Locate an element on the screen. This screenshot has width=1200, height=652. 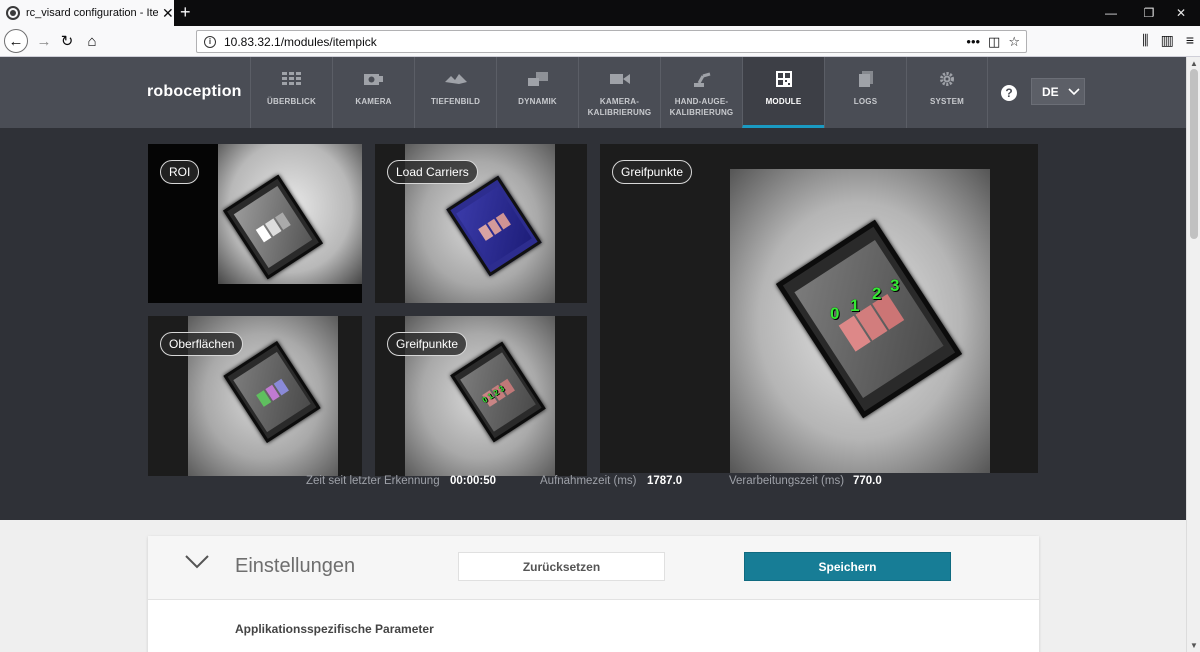
back-button: ← is located at coordinates (16, 41).